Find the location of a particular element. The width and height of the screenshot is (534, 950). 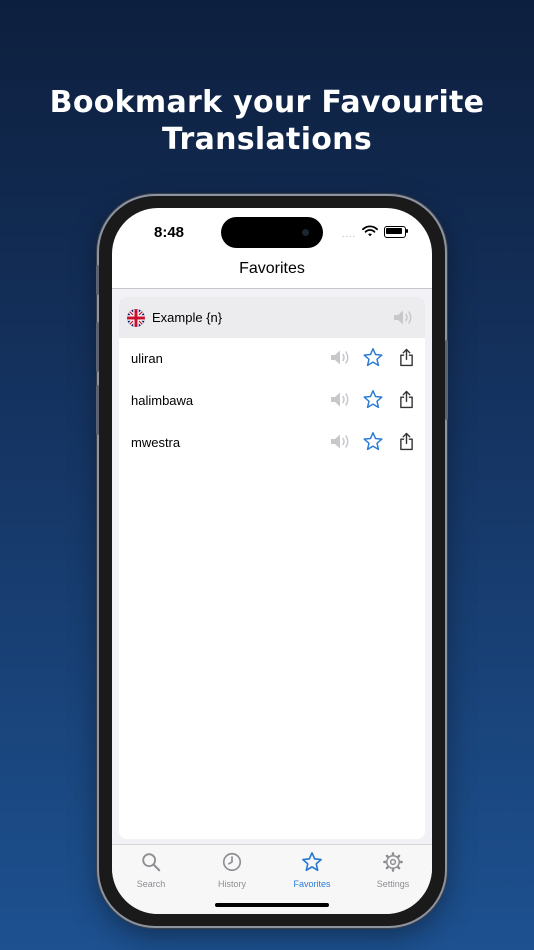

favorite-word: uliran is located at coordinates (147, 358).